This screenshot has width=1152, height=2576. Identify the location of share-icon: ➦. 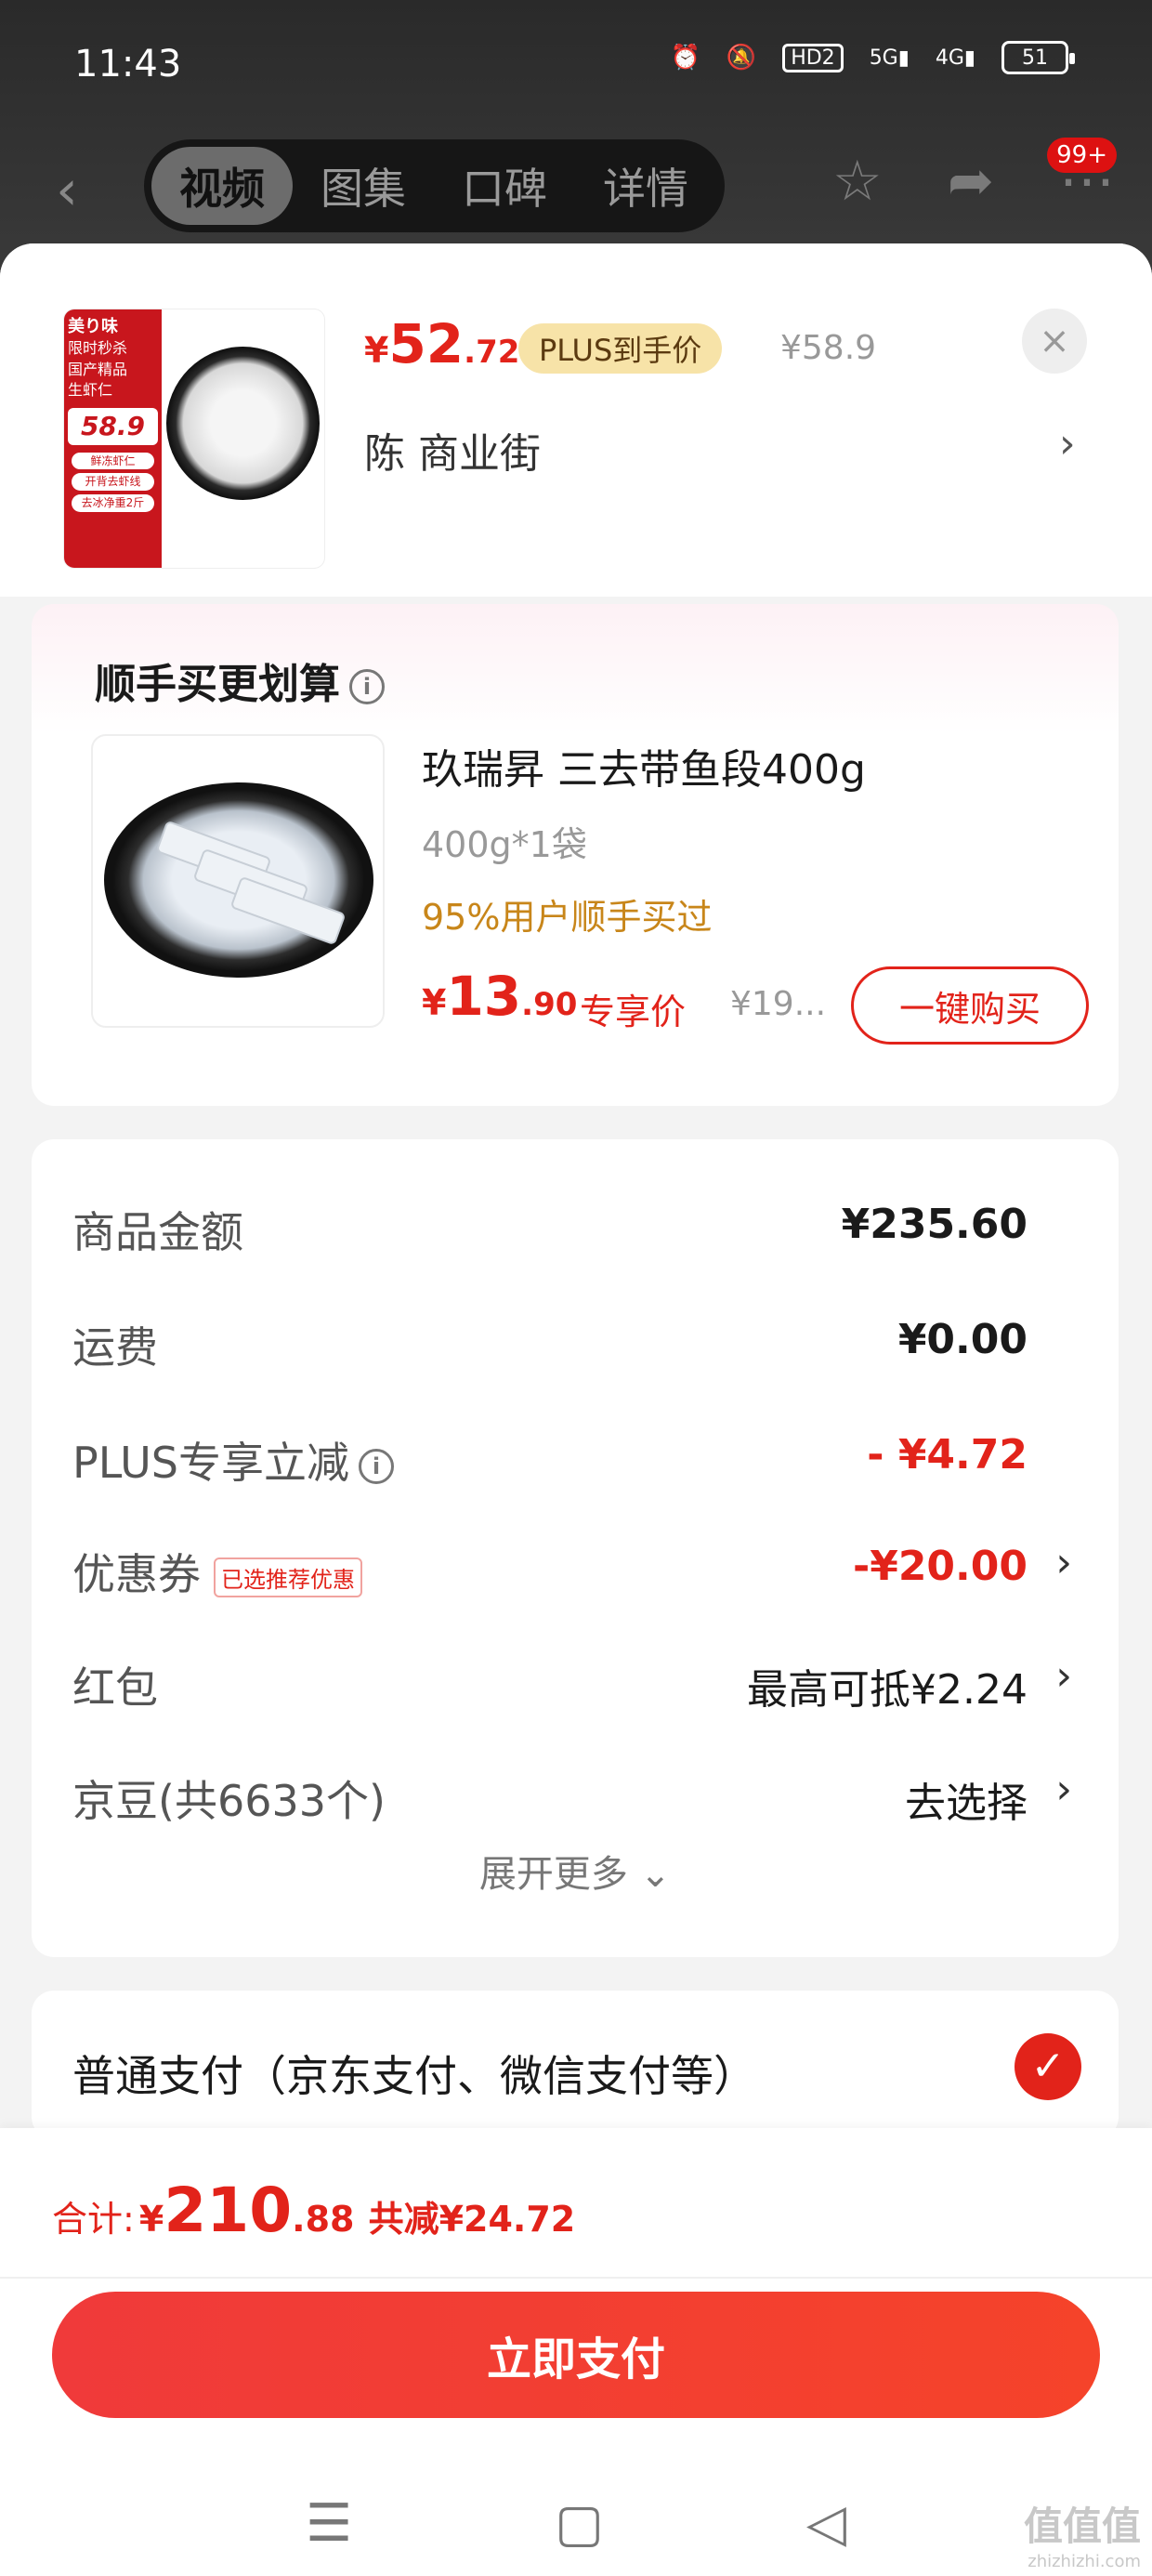
(971, 181).